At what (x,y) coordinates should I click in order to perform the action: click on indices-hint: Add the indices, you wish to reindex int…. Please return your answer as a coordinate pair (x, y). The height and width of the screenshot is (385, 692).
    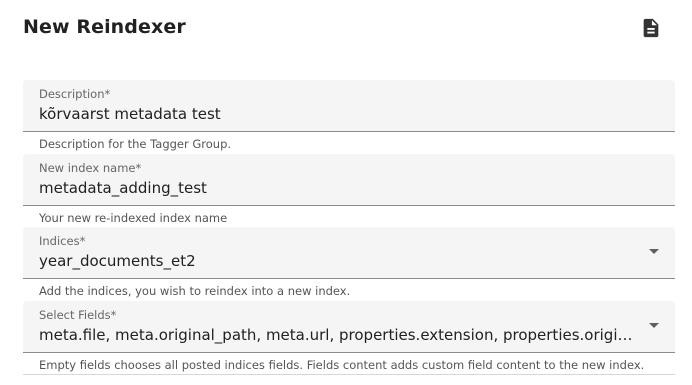
    Looking at the image, I should click on (195, 291).